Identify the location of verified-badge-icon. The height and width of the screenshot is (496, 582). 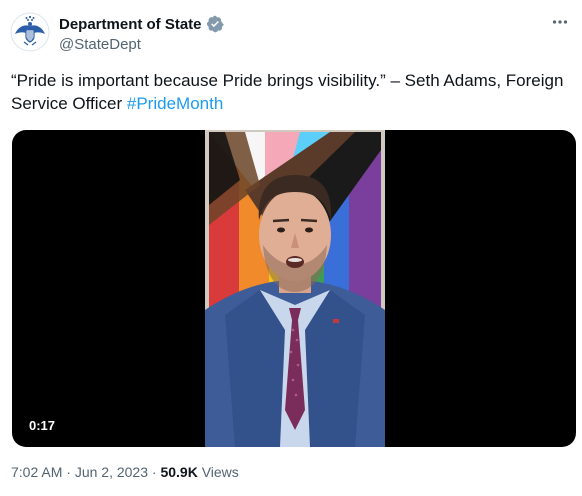
(215, 24).